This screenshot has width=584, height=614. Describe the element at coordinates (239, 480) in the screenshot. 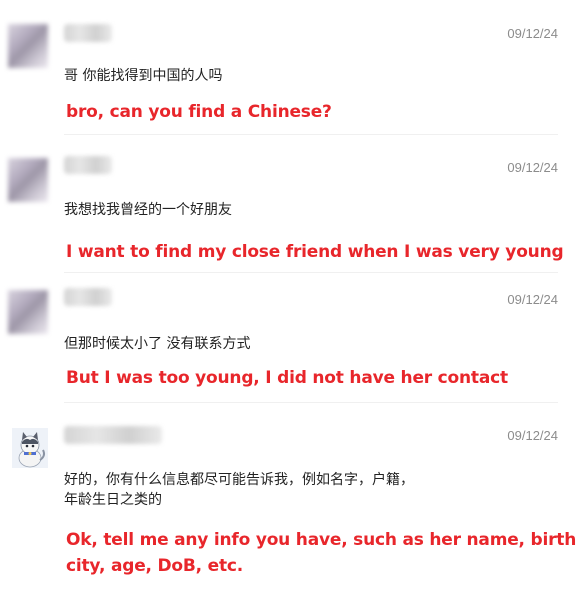

I see `message-text-line-1: 好的，你有什么信息都尽可能告诉我，例如名字，户籍，` at that location.